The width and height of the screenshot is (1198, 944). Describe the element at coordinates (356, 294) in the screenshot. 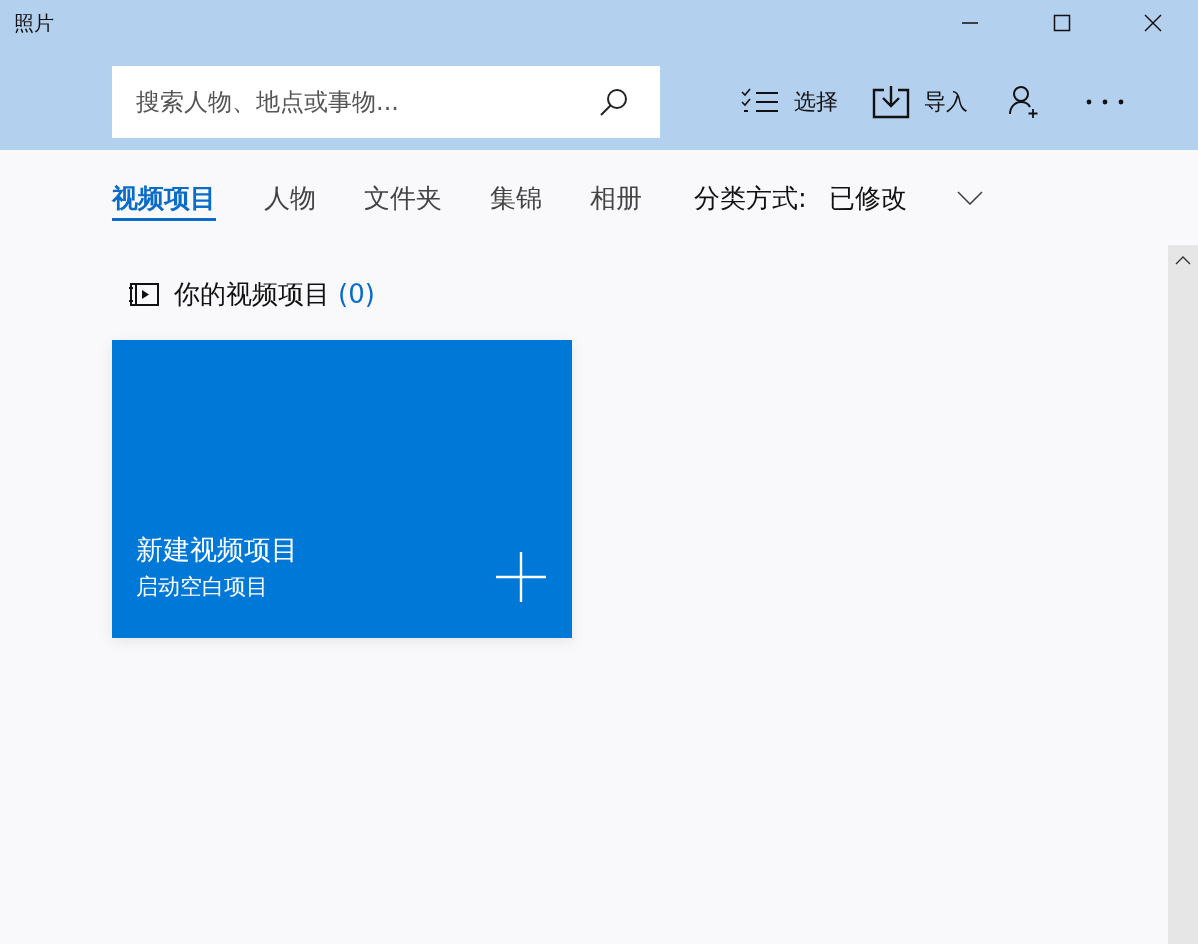

I see `project-count: (0)` at that location.